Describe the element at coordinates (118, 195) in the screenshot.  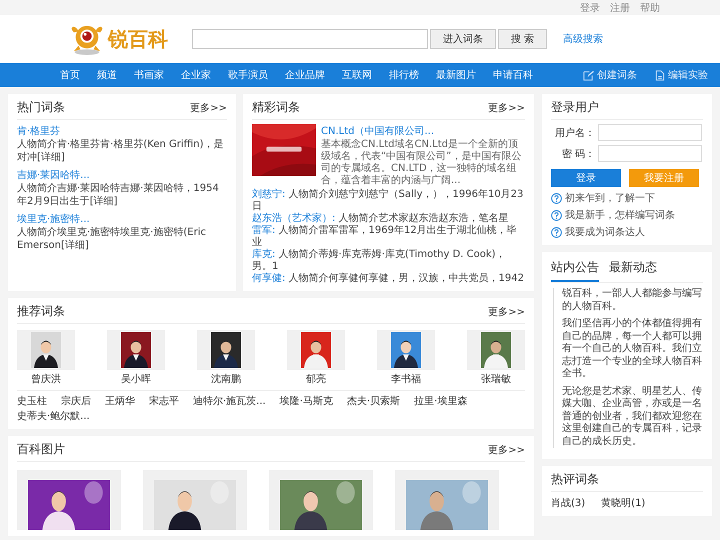
I see `entry-summary: 人物简介吉娜·莱因哈特吉娜·莱因哈特，1954年2月9日出生于[详细]` at that location.